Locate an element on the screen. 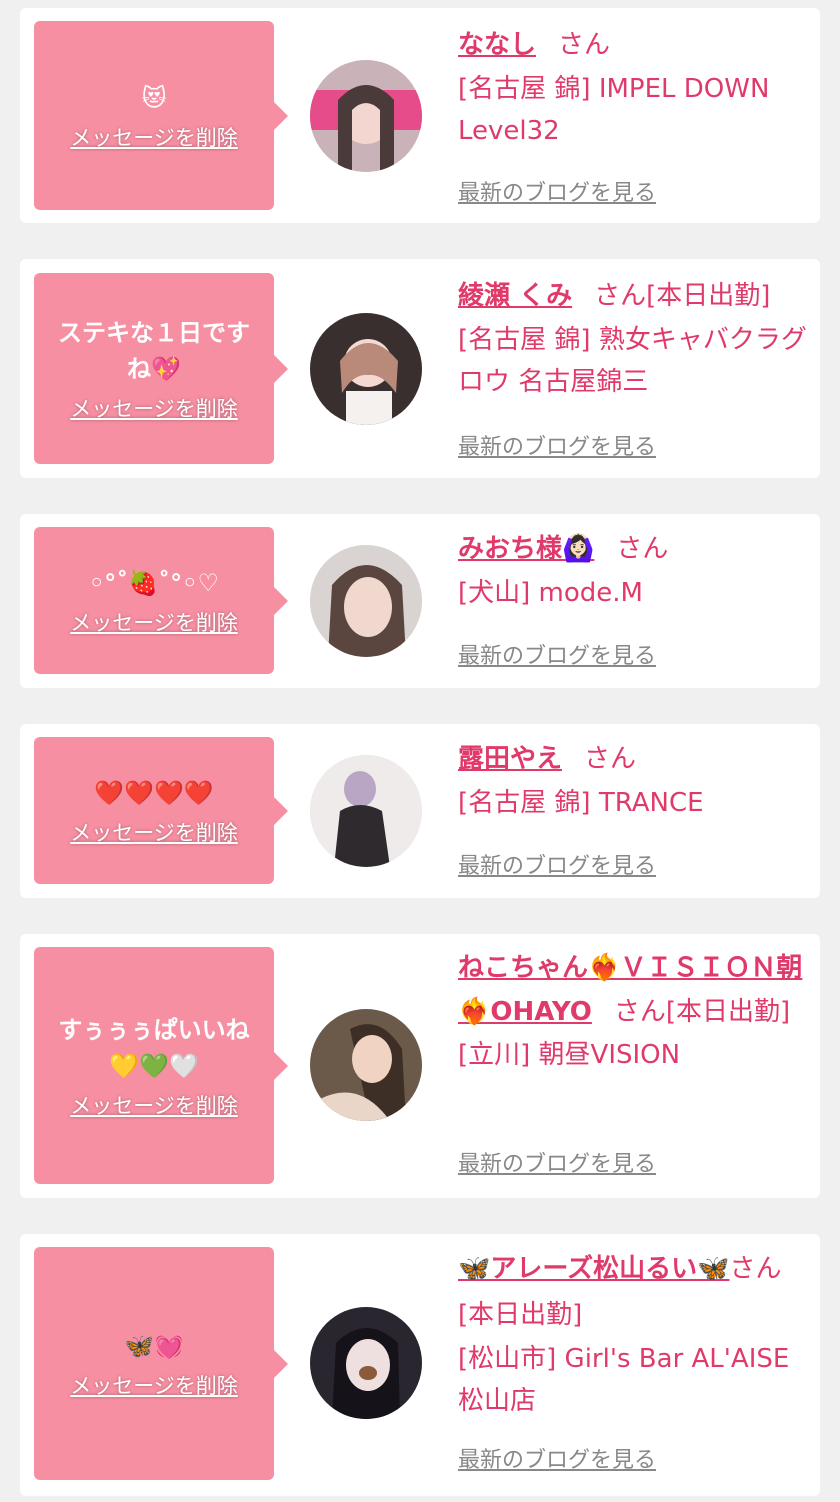 The height and width of the screenshot is (1502, 840). message-bubble: ステキな１日です ね💖 メッセージを削除 is located at coordinates (161, 368).